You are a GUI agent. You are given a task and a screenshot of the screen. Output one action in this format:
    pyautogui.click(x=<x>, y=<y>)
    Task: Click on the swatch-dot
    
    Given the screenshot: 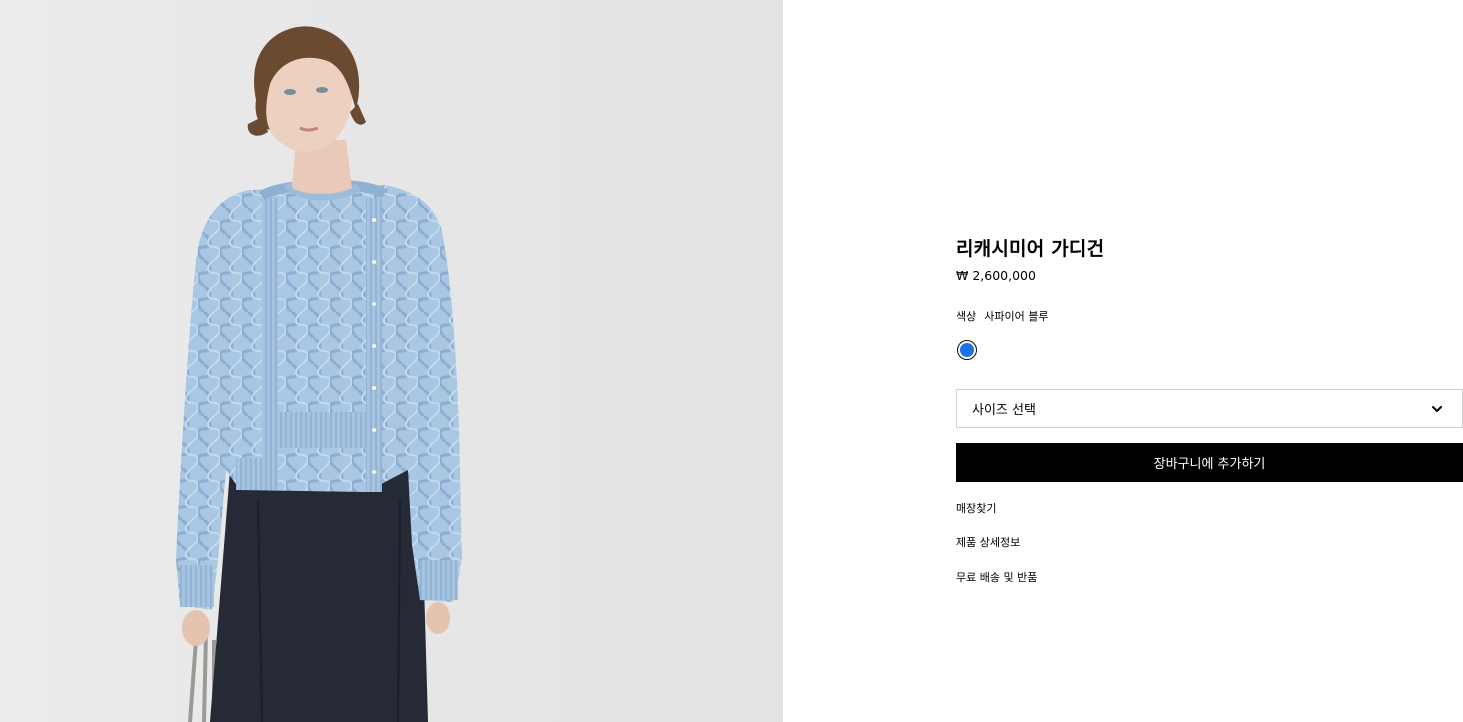 What is the action you would take?
    pyautogui.click(x=967, y=350)
    